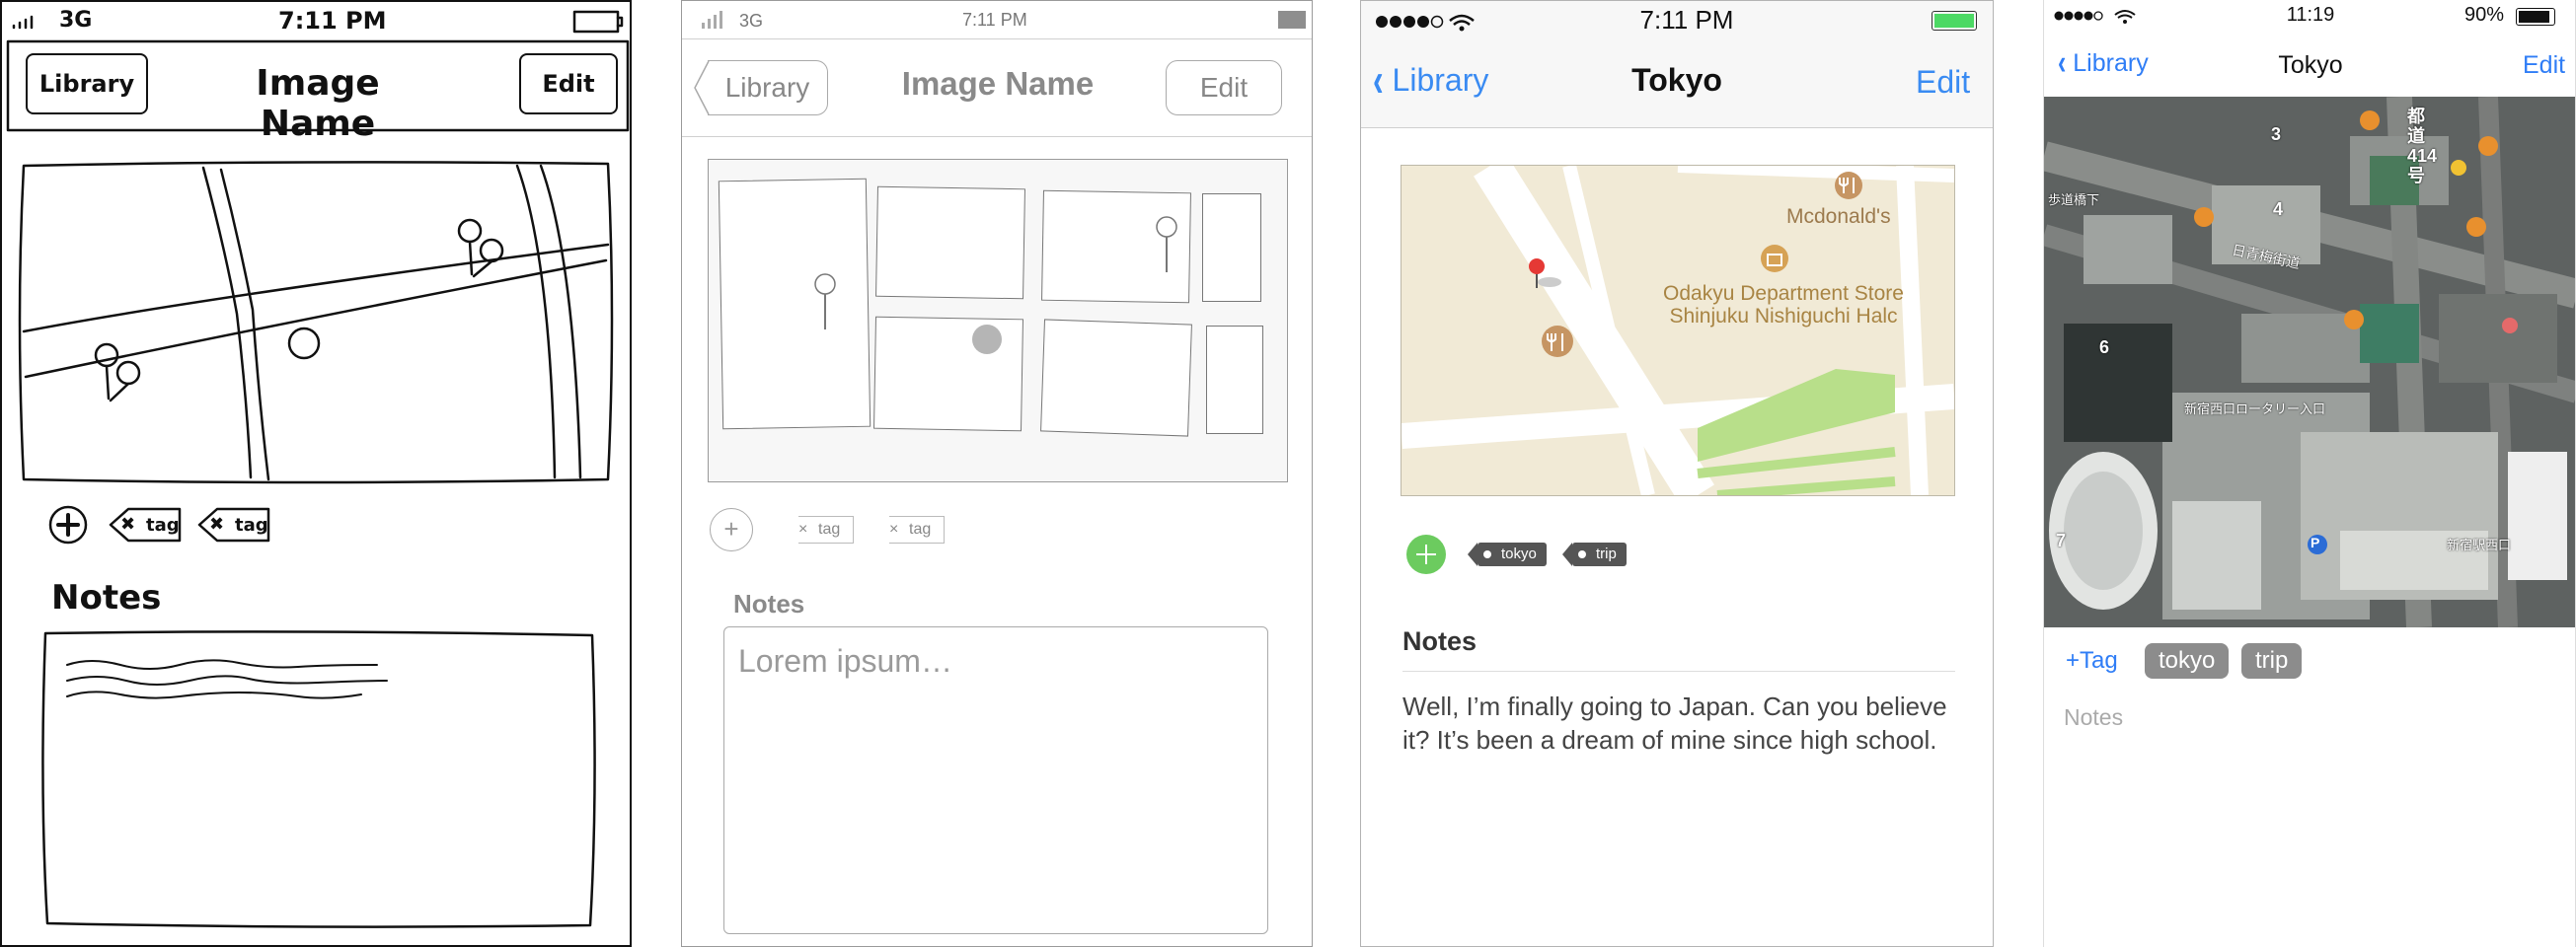  I want to click on map-parking-label: P, so click(2315, 542).